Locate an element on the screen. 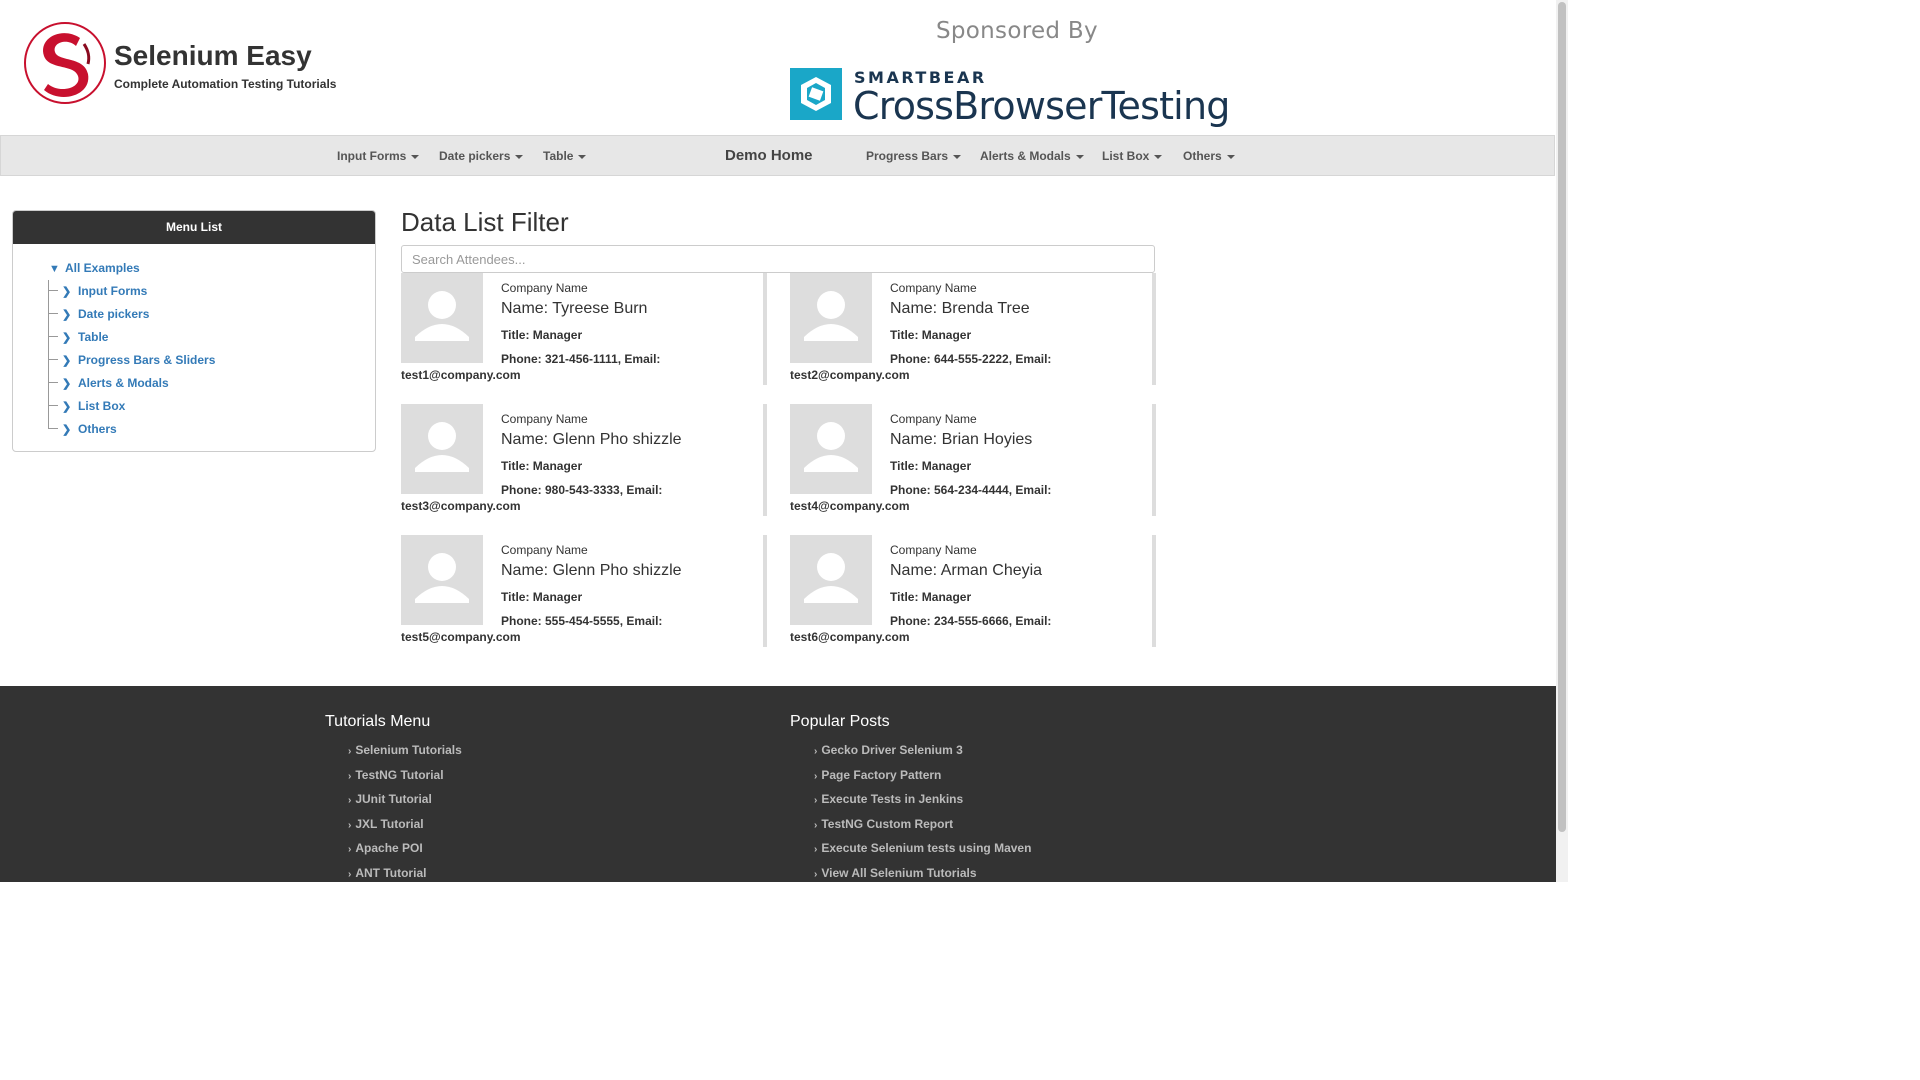 This screenshot has width=1920, height=1080. footer-link-label: ANT Tutorial is located at coordinates (391, 873).